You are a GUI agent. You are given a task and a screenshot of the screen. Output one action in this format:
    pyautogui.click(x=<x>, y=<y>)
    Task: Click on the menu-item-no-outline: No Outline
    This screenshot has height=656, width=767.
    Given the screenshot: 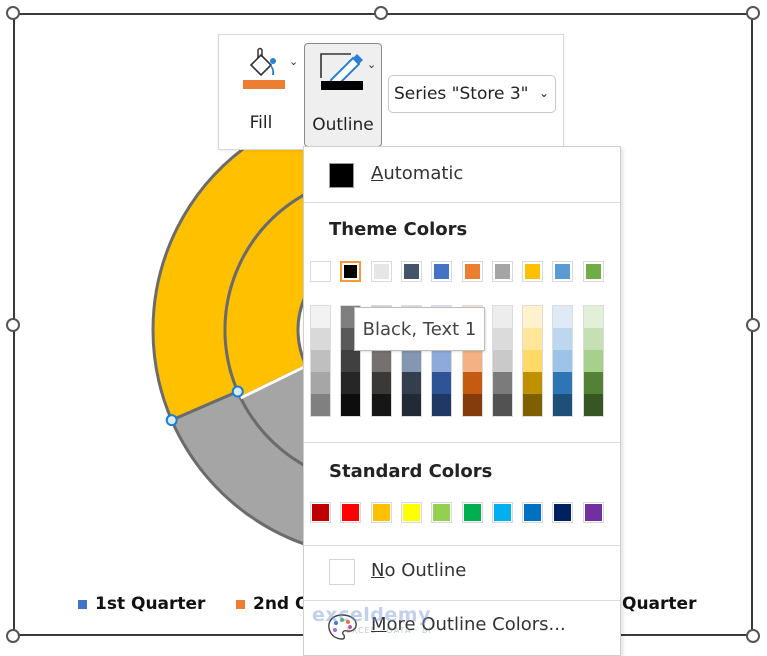 What is the action you would take?
    pyautogui.click(x=462, y=573)
    